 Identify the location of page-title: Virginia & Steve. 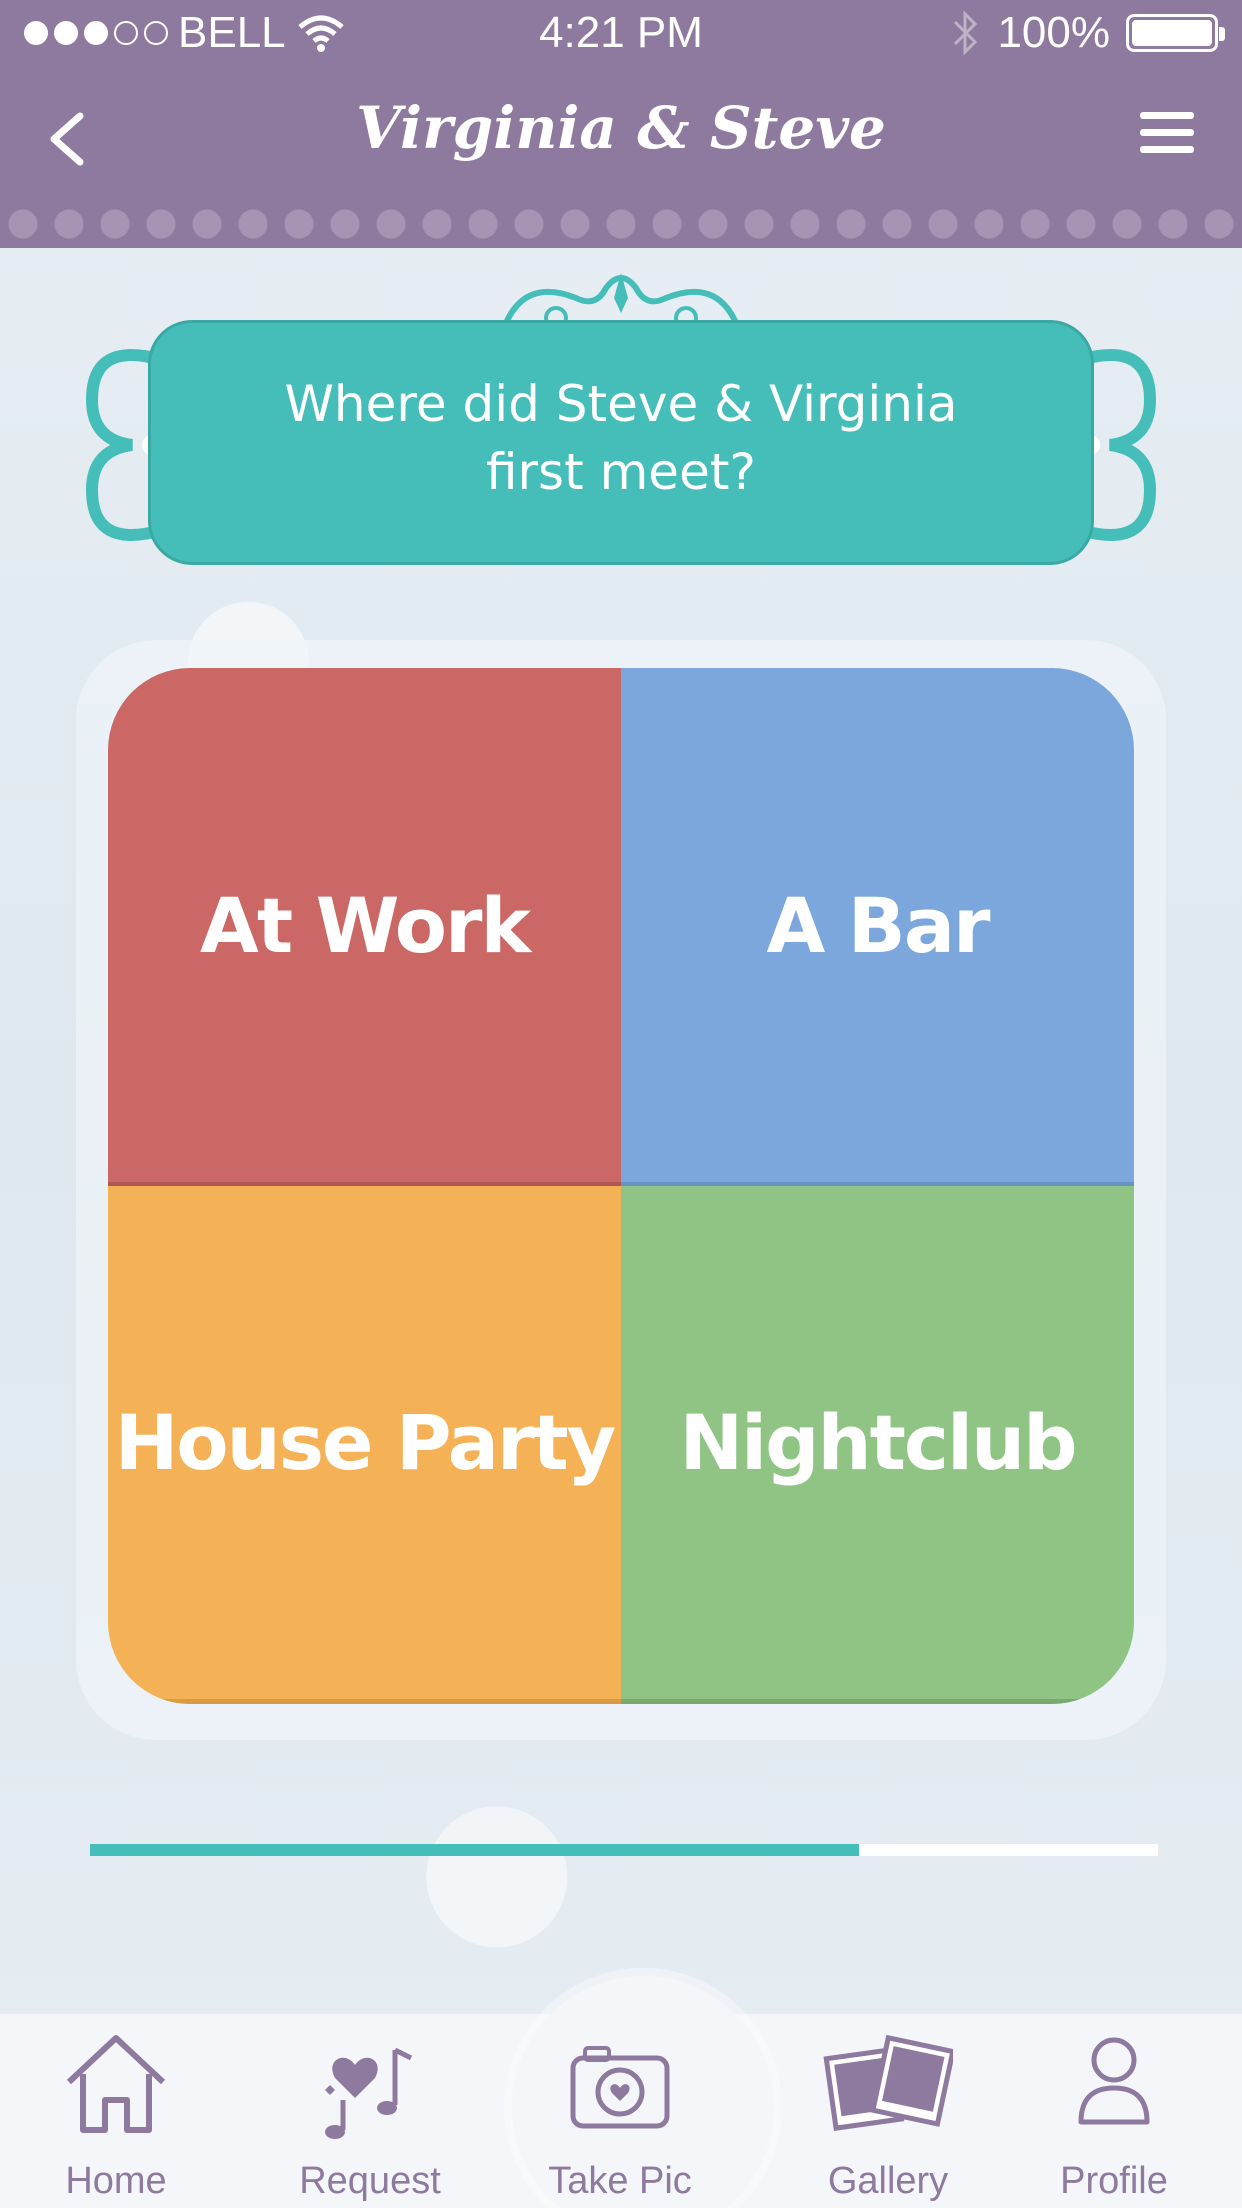
(621, 128).